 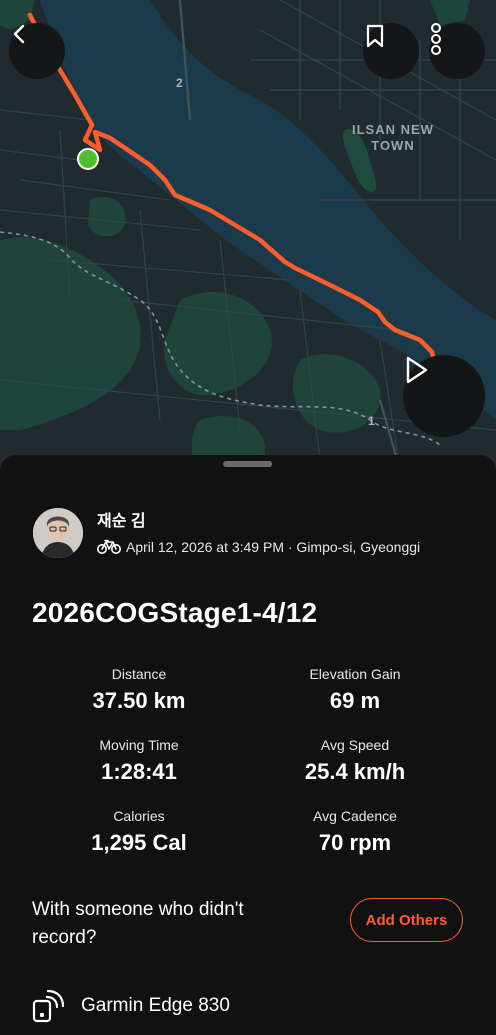 What do you see at coordinates (139, 816) in the screenshot?
I see `stat-label: Calories` at bounding box center [139, 816].